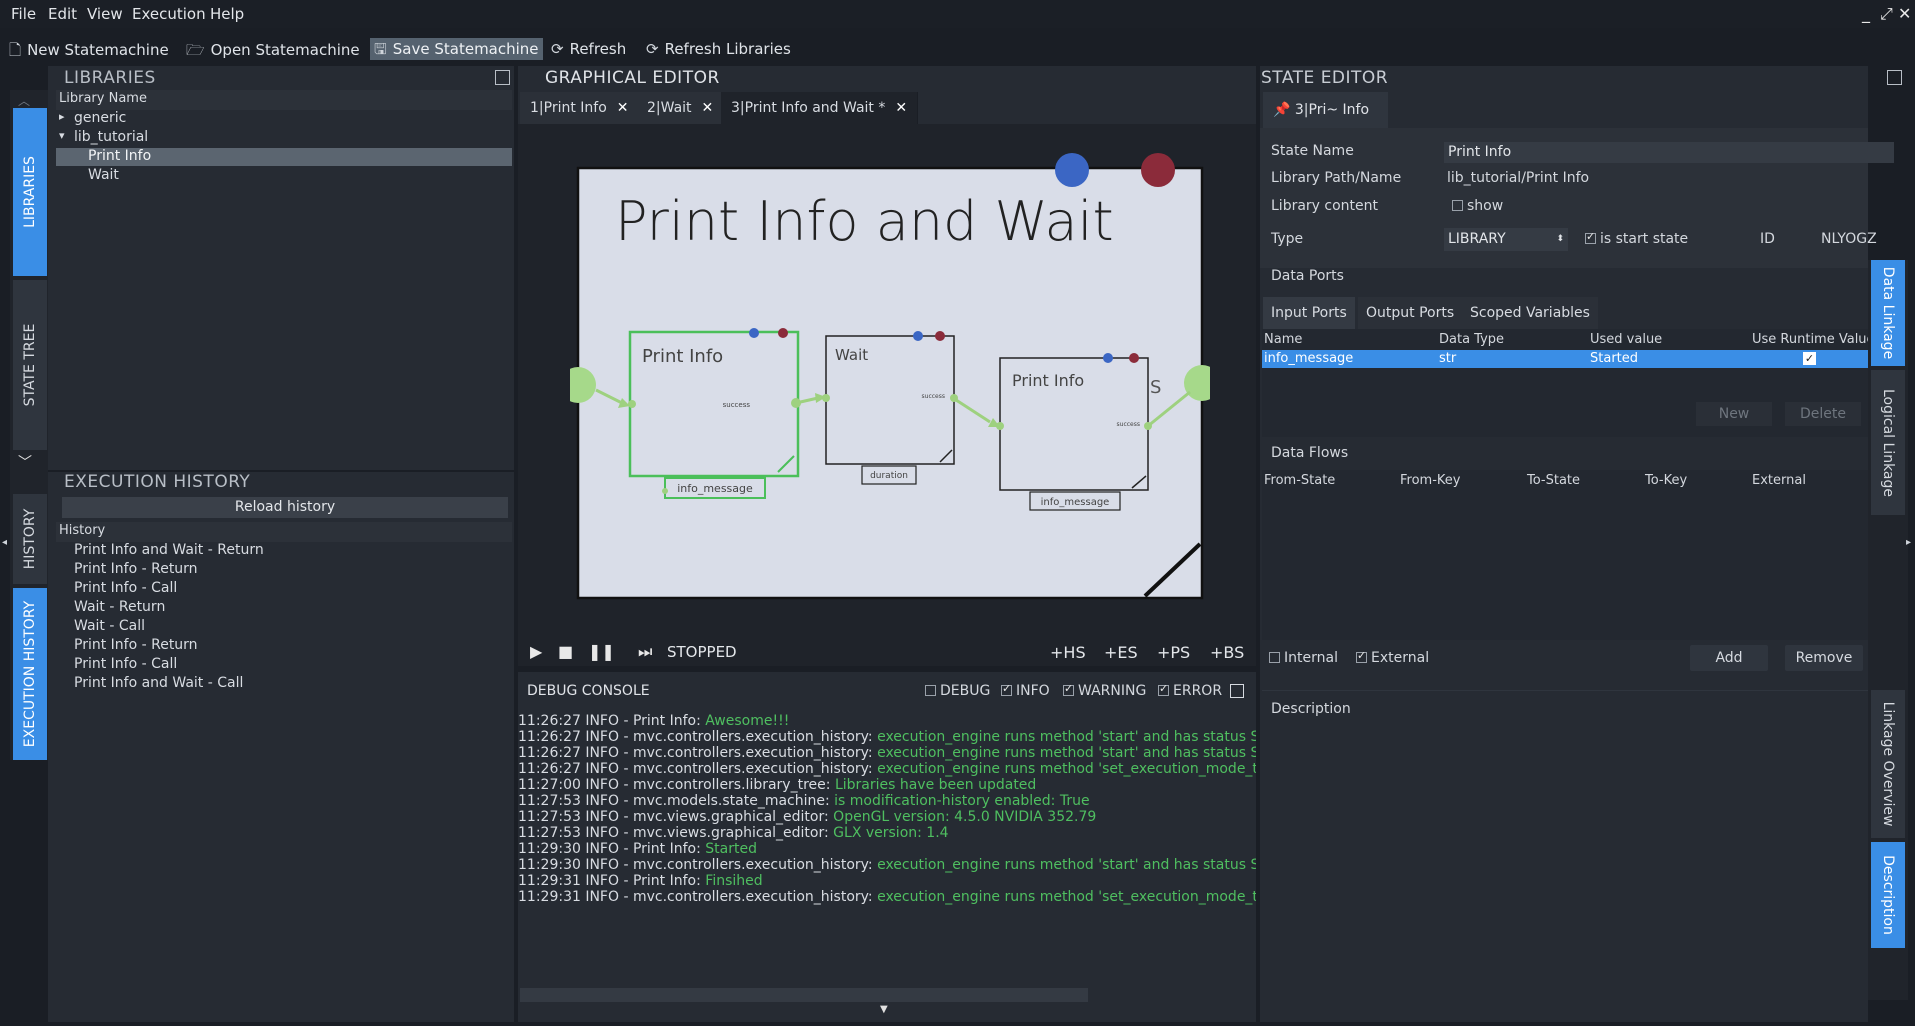 The image size is (1915, 1026). Describe the element at coordinates (169, 550) in the screenshot. I see `history-item: Print Info and Wait - Return` at that location.